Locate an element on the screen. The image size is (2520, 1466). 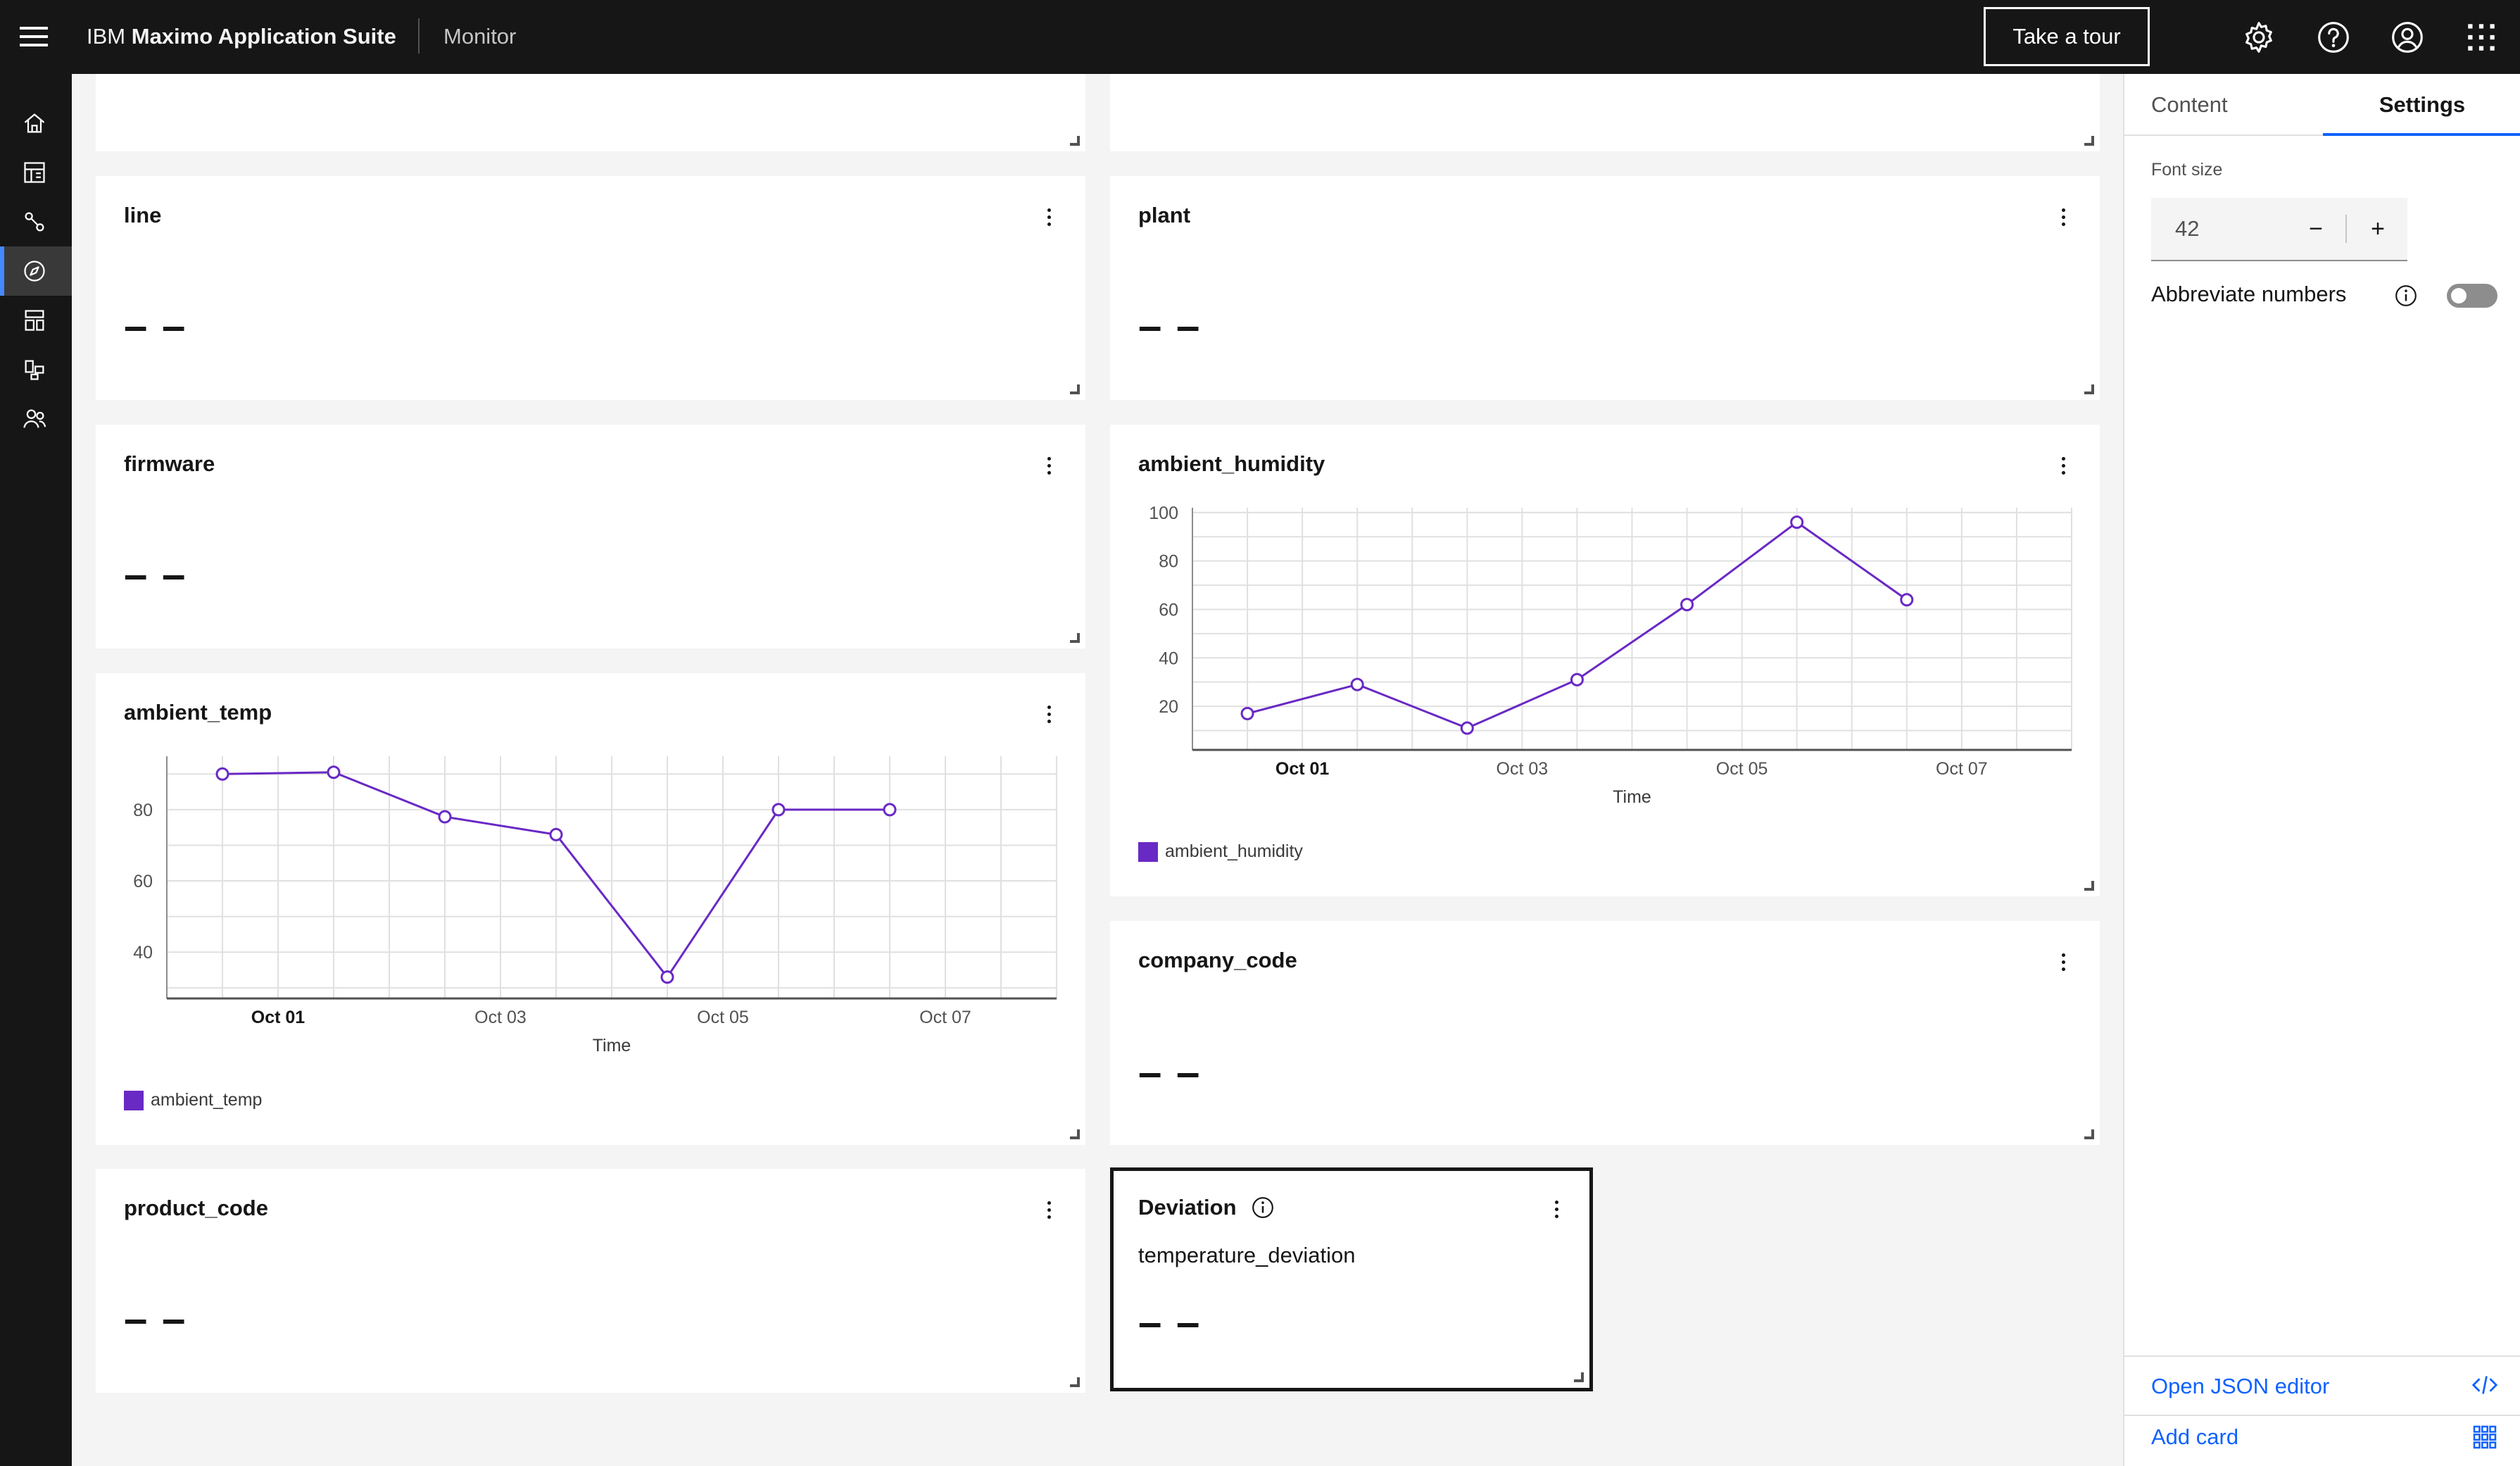
nav-connections is located at coordinates (36, 221).